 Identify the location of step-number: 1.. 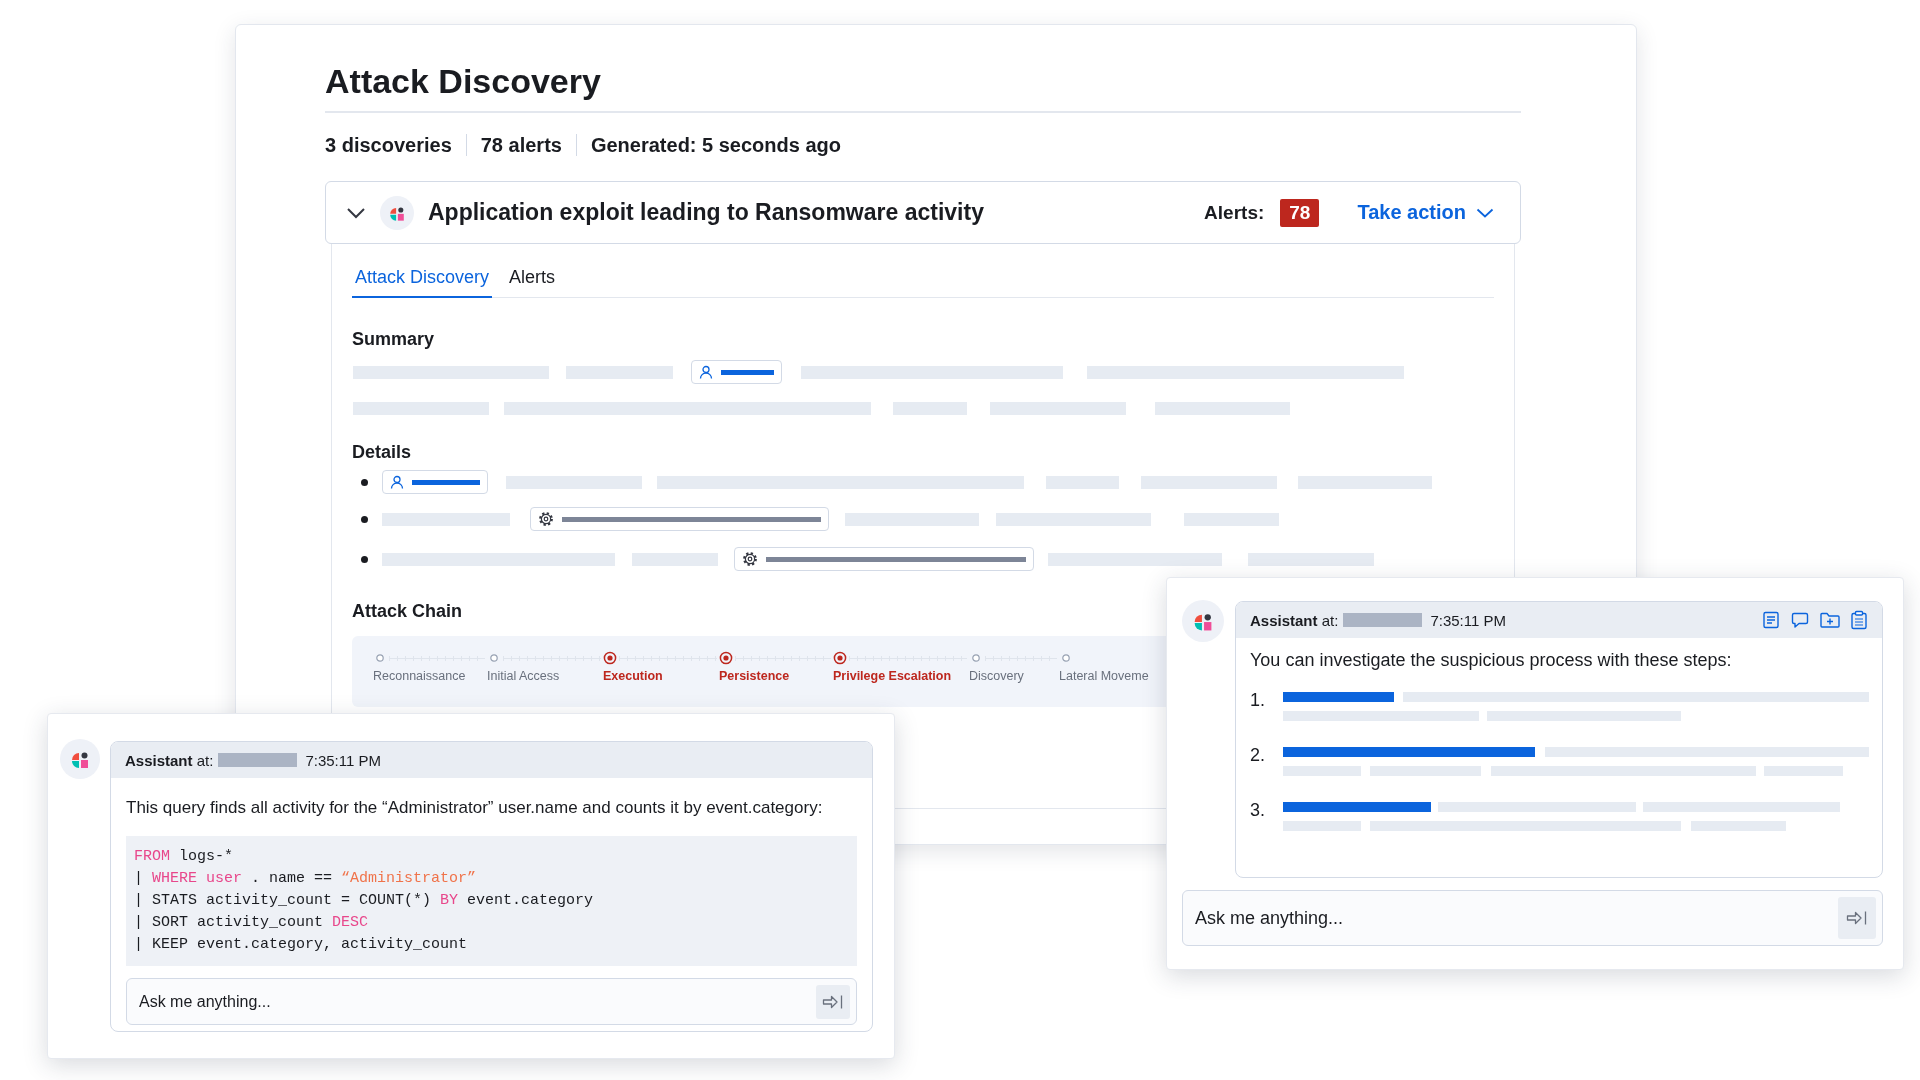
(1258, 702).